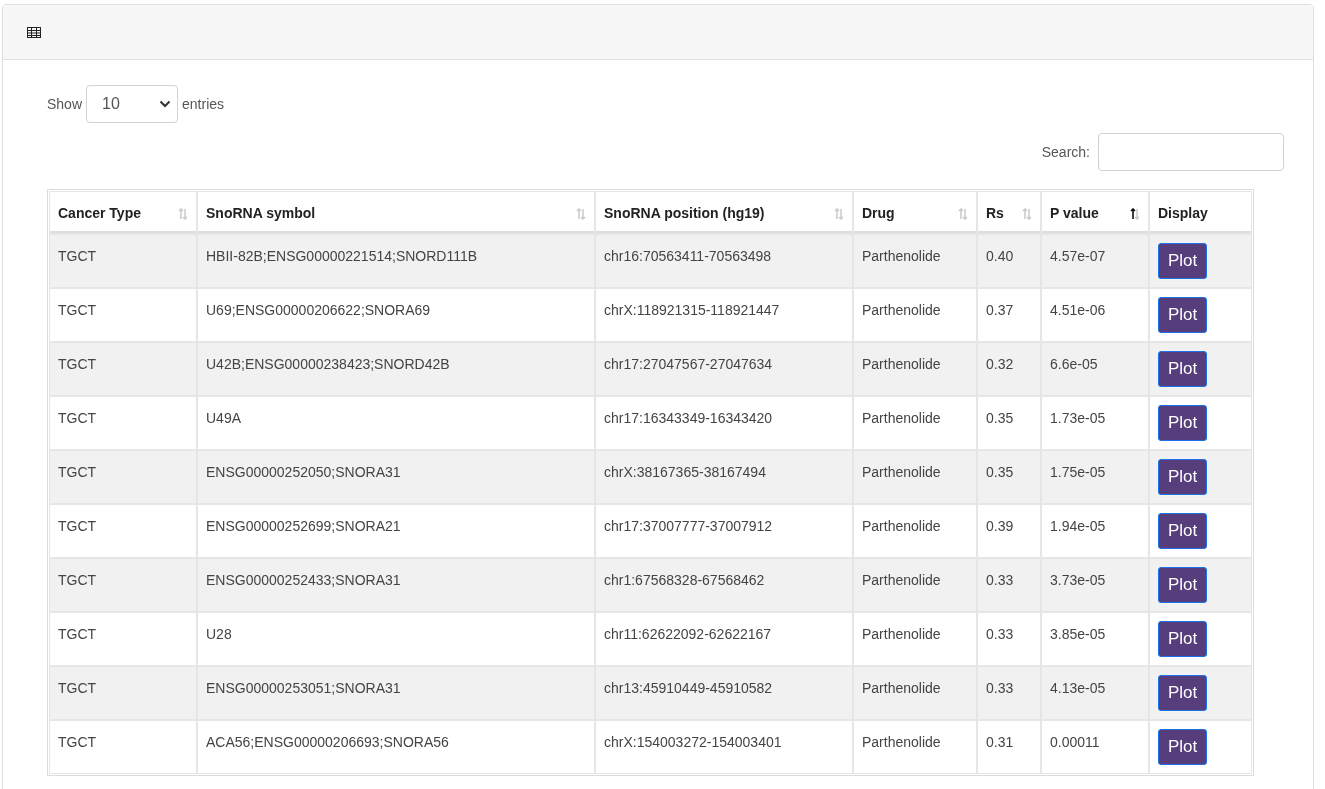 The height and width of the screenshot is (789, 1325). I want to click on table-cell: 6.6e-05, so click(1095, 369).